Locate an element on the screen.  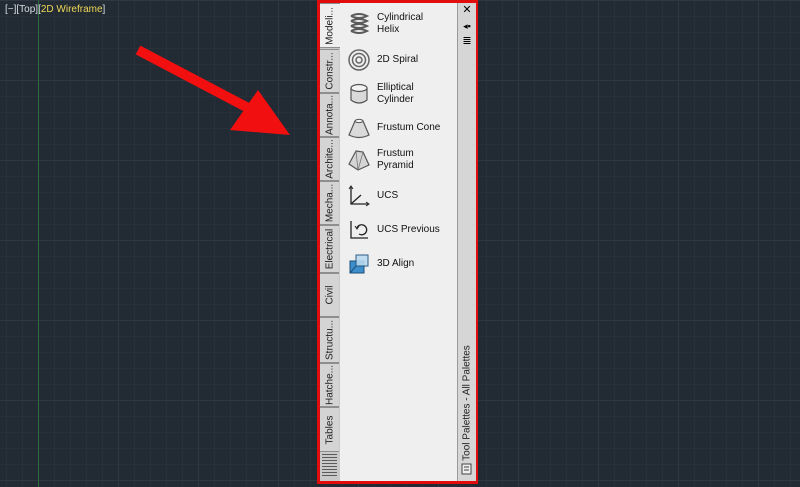
item-label-line2: Helix is located at coordinates (388, 29).